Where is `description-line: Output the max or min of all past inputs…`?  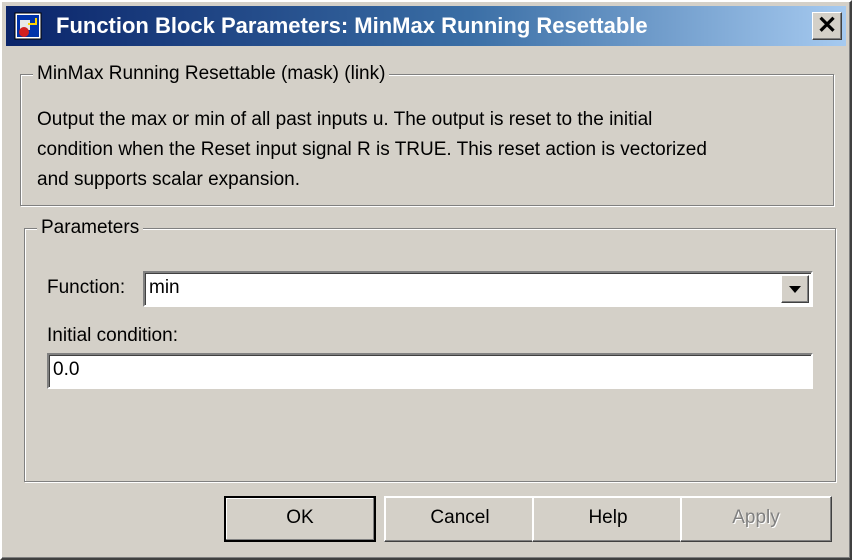 description-line: Output the max or min of all past inputs… is located at coordinates (345, 119).